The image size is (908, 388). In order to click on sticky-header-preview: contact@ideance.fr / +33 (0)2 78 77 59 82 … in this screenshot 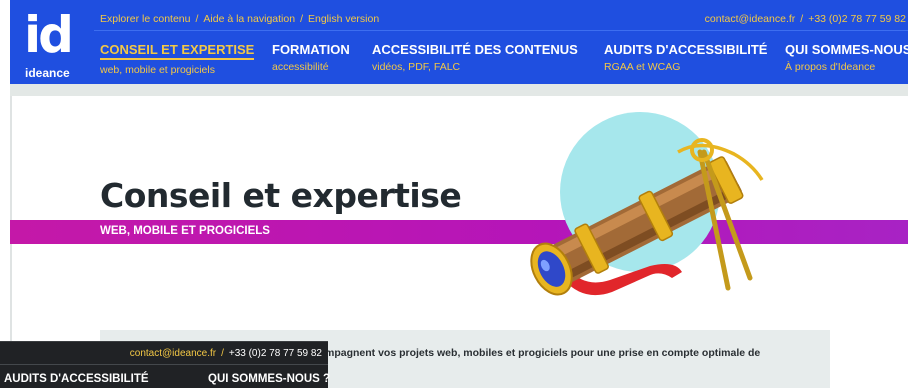, I will do `click(165, 364)`.